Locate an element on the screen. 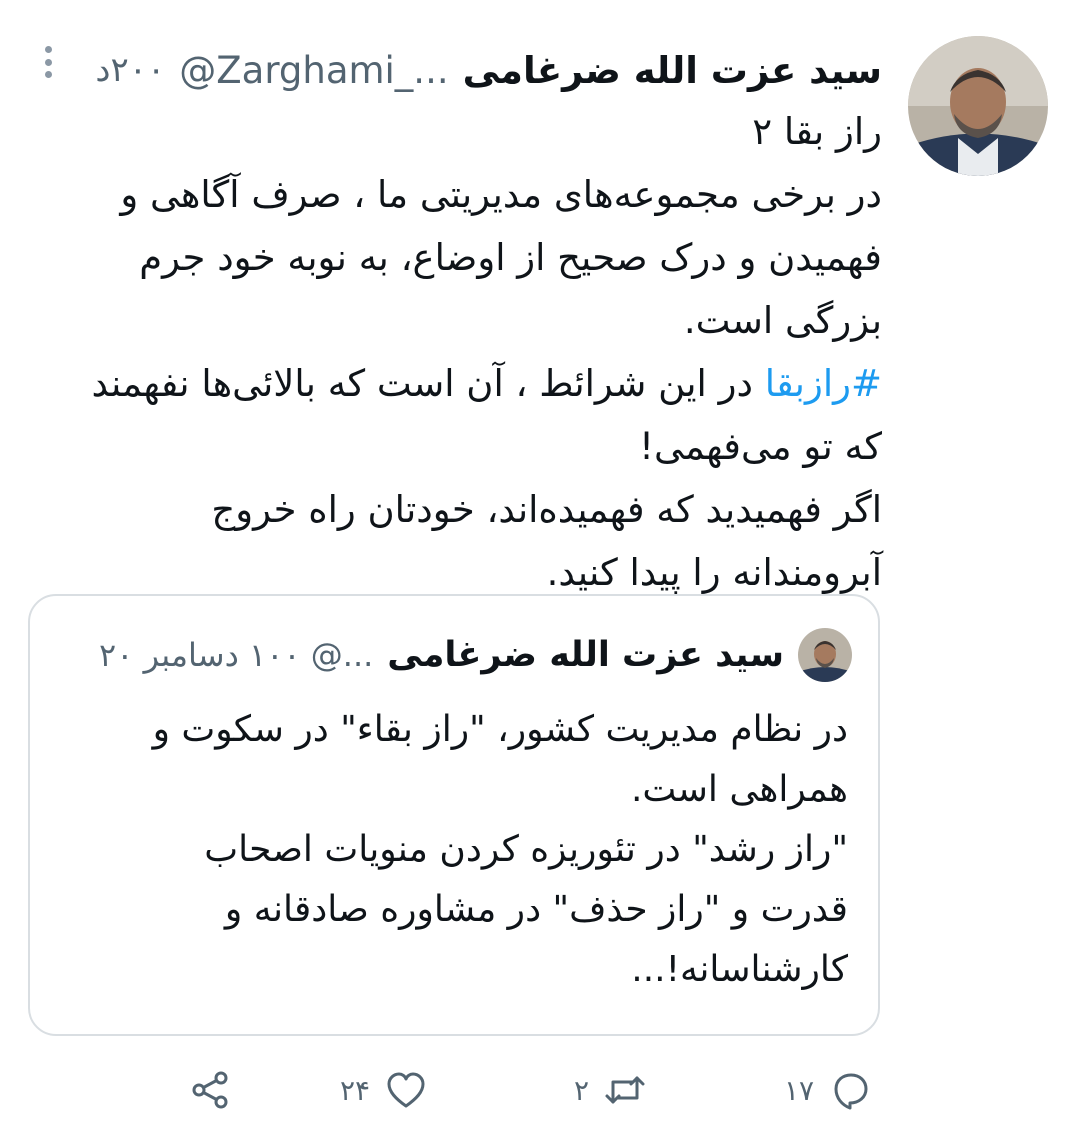 The height and width of the screenshot is (1133, 1080). retweet-count: ۲ is located at coordinates (582, 1090).